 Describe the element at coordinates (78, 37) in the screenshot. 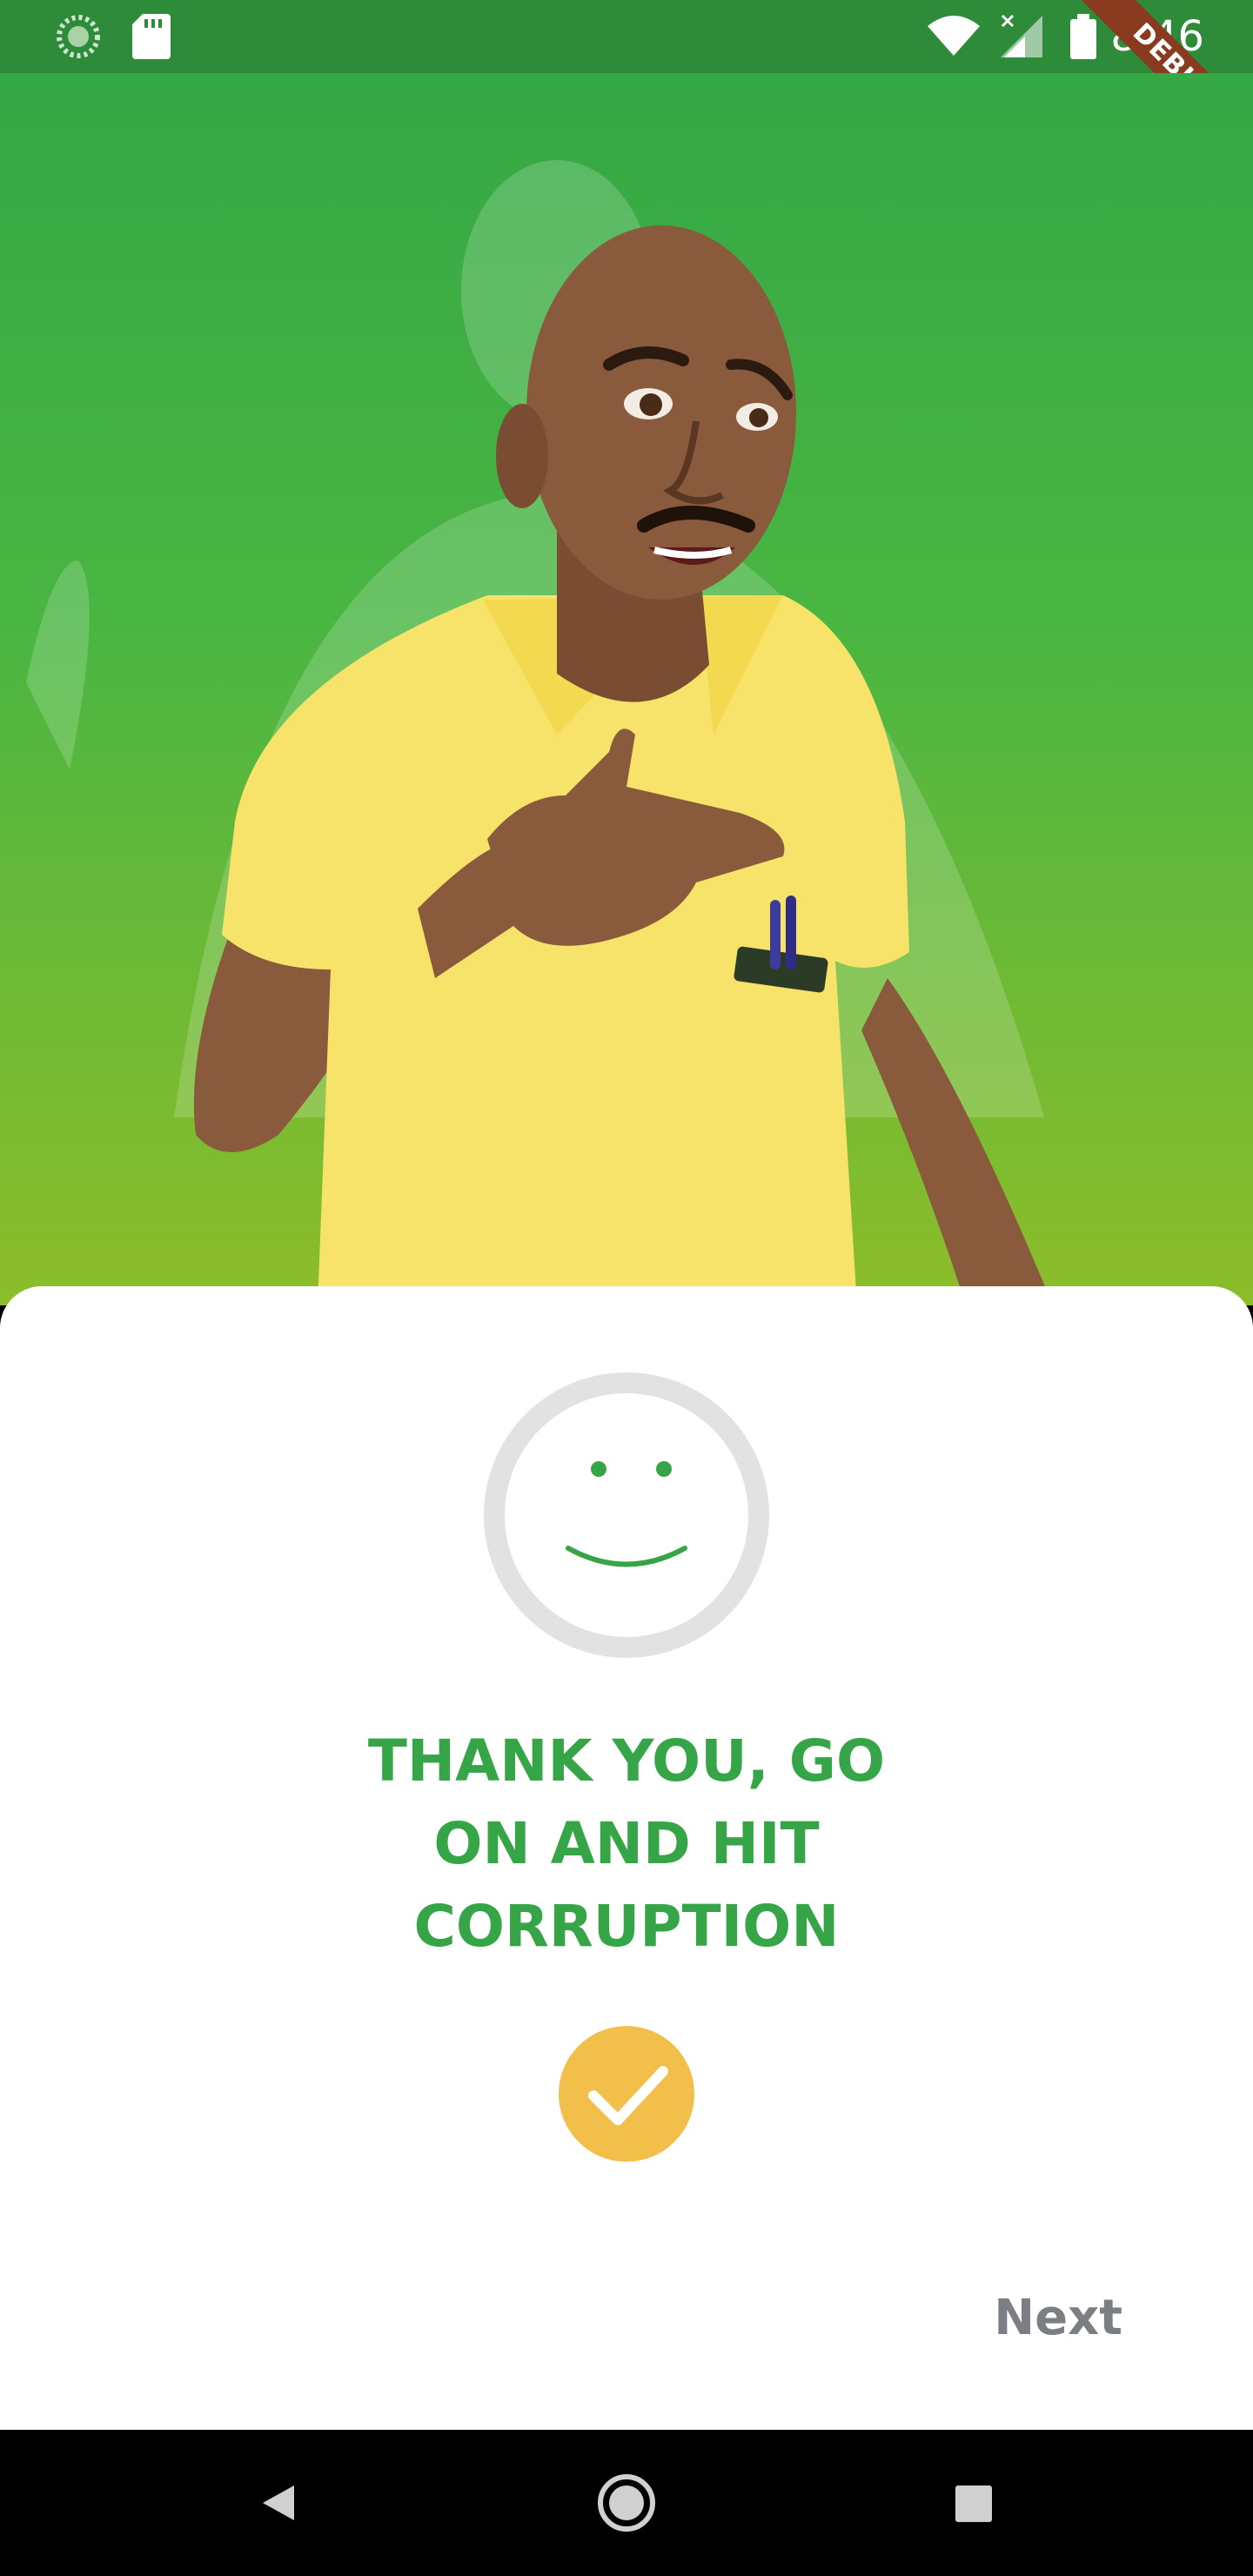

I see `sync-icon` at that location.